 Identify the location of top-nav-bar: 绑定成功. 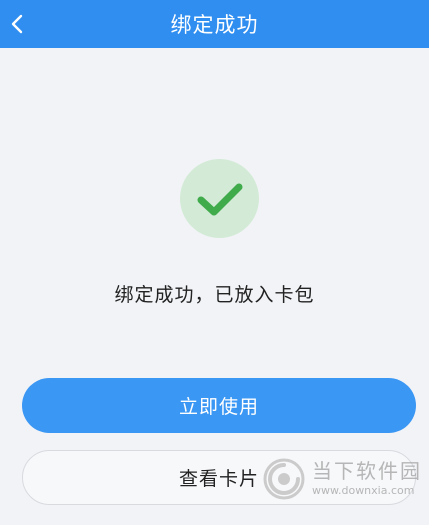
(214, 24).